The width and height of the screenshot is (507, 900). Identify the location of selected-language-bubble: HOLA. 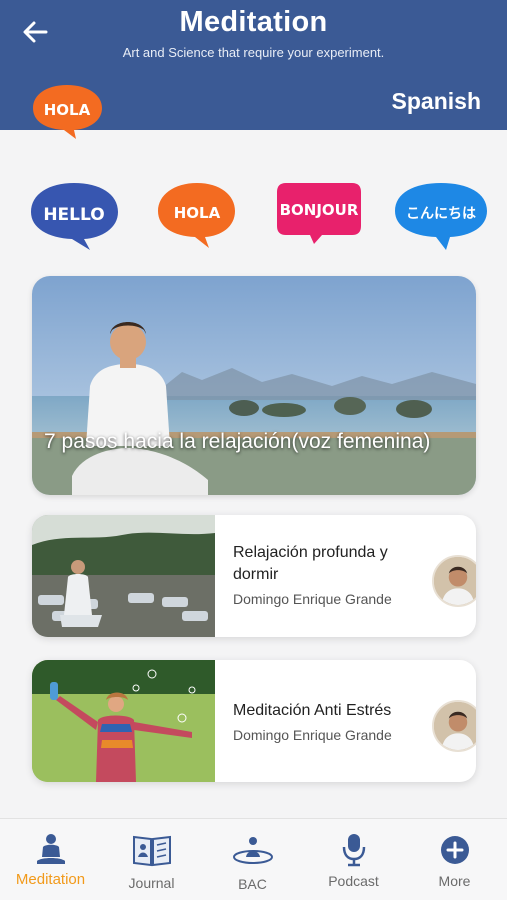
(67, 112).